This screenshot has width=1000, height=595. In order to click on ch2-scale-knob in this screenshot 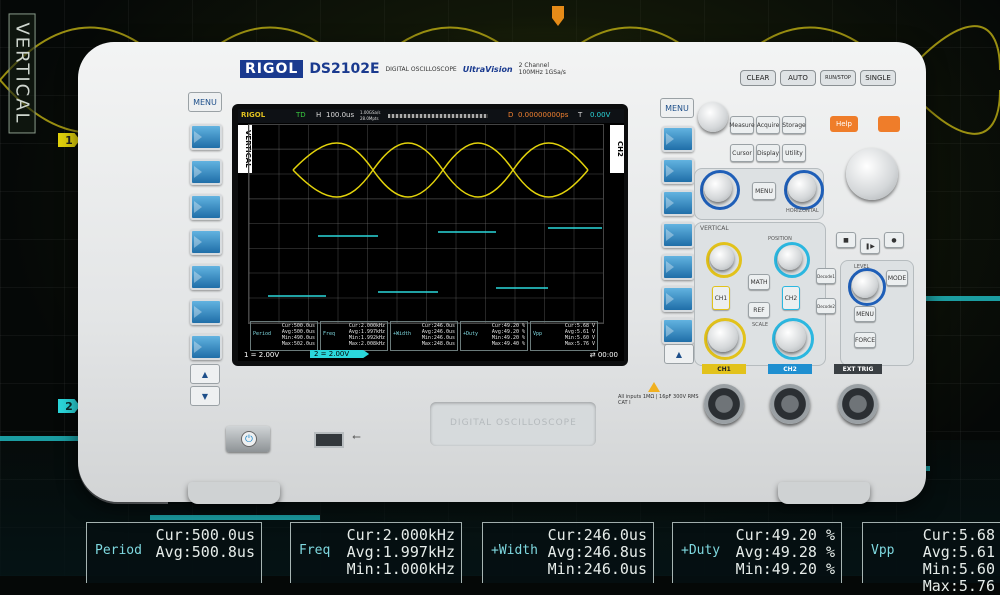, I will do `click(791, 337)`.